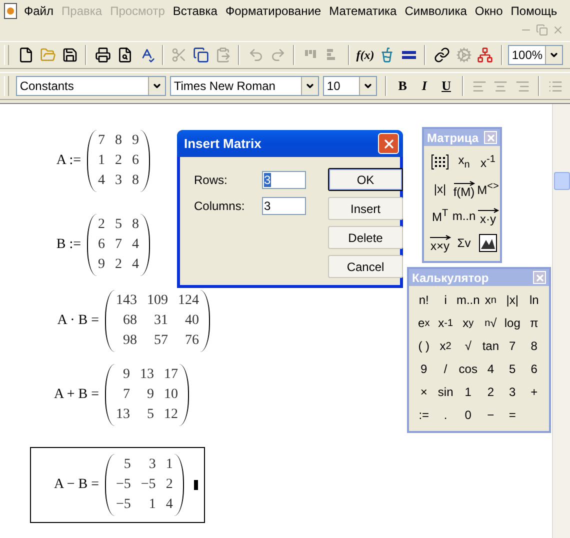  I want to click on palette-button: m..n, so click(464, 216).